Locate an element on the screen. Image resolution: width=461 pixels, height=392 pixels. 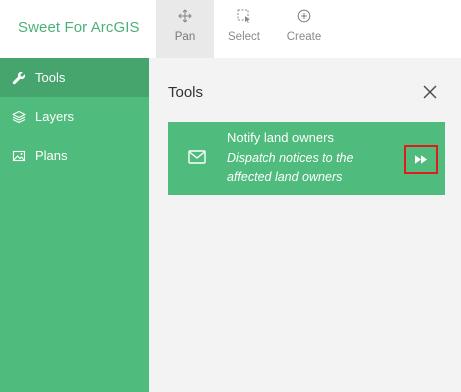
sidebar-item-label: Tools is located at coordinates (50, 77).